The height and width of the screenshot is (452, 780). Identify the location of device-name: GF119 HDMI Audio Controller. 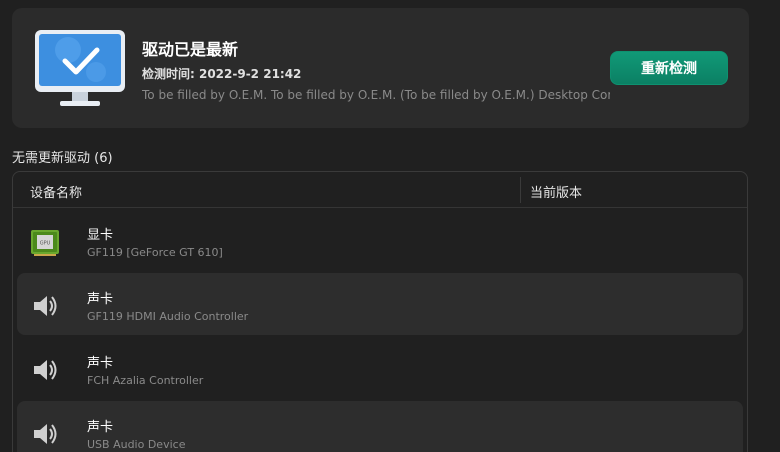
(168, 316).